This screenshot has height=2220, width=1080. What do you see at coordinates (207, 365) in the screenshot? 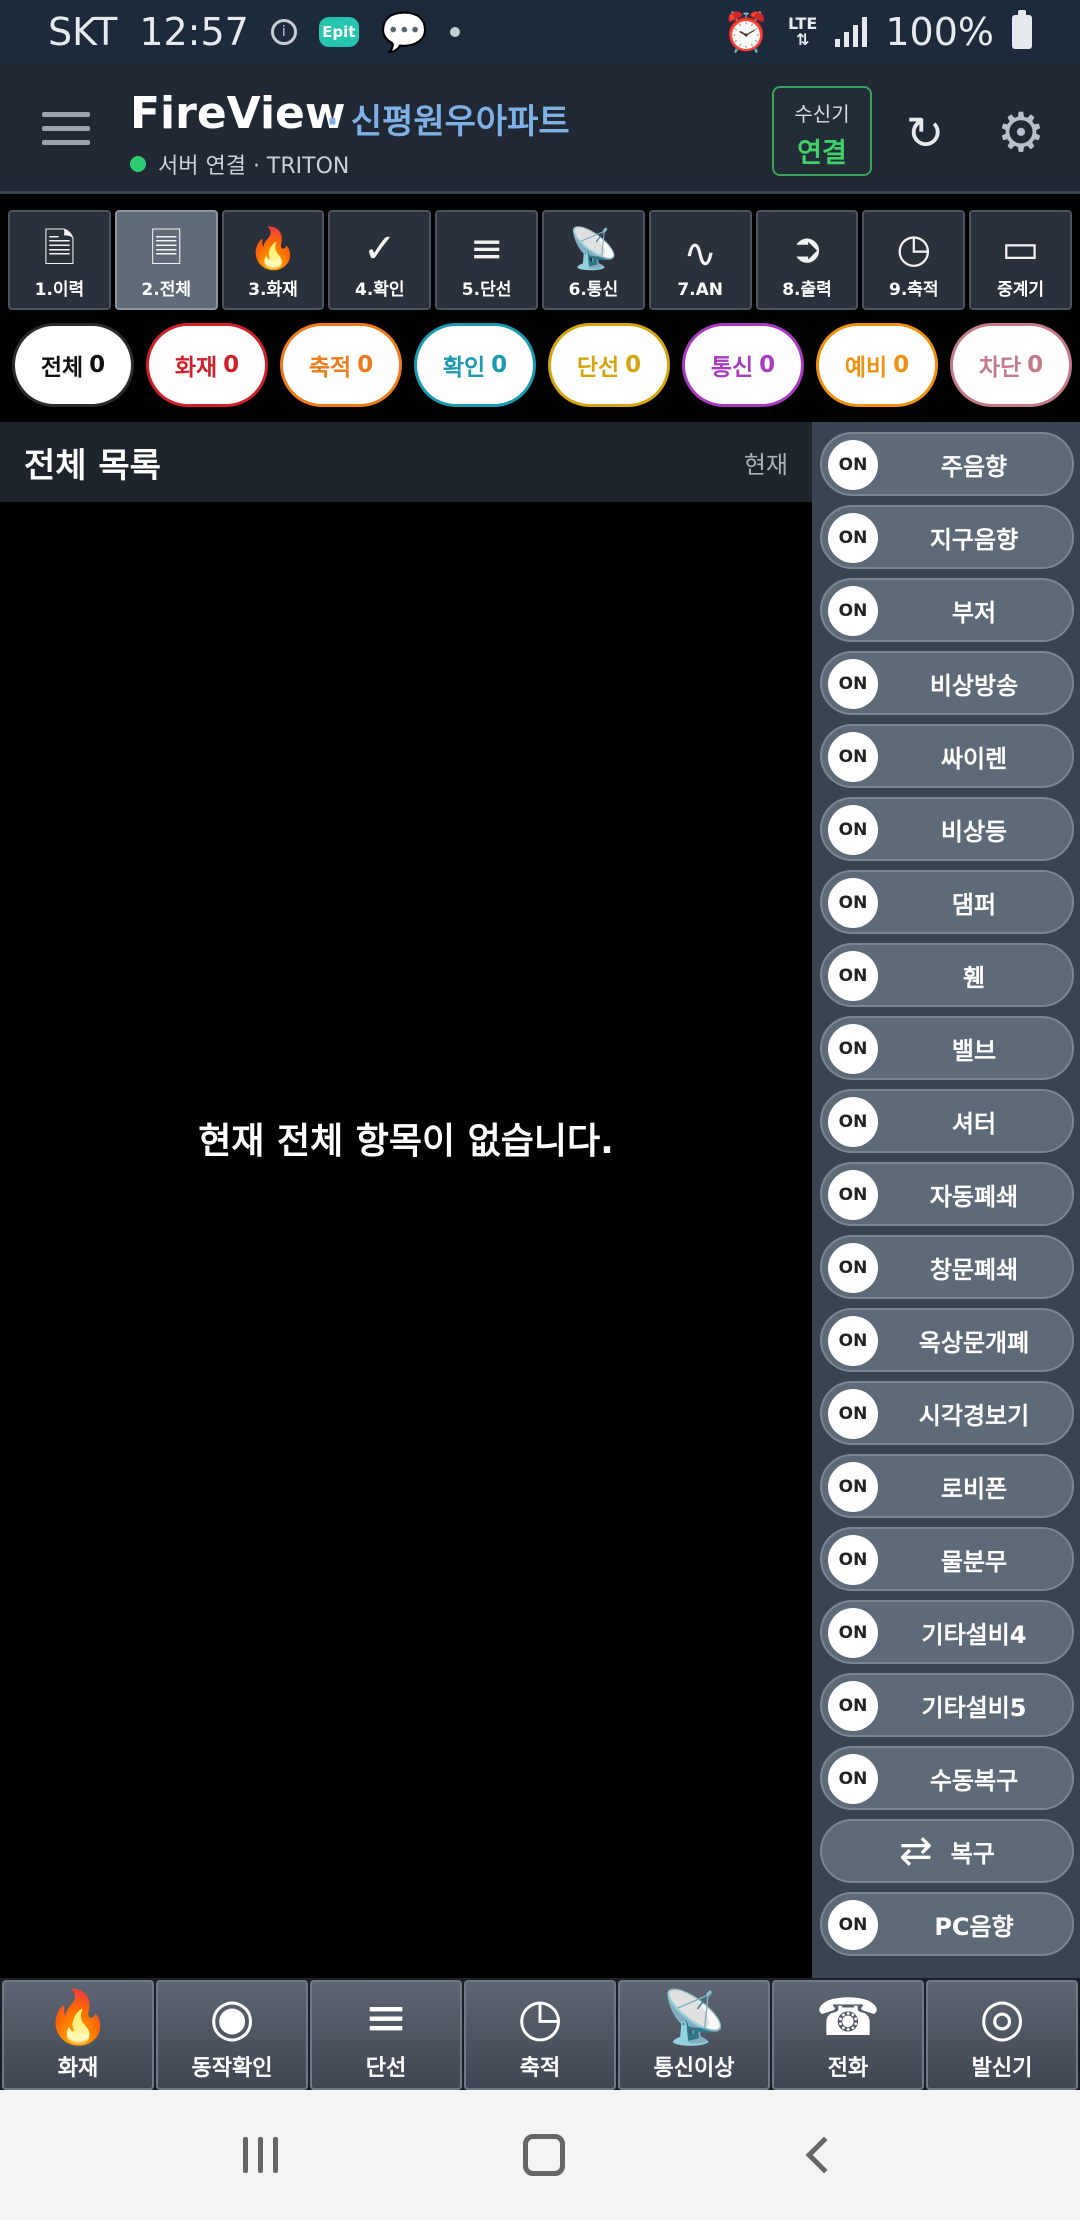
I see `filter-fire: 화재 0` at bounding box center [207, 365].